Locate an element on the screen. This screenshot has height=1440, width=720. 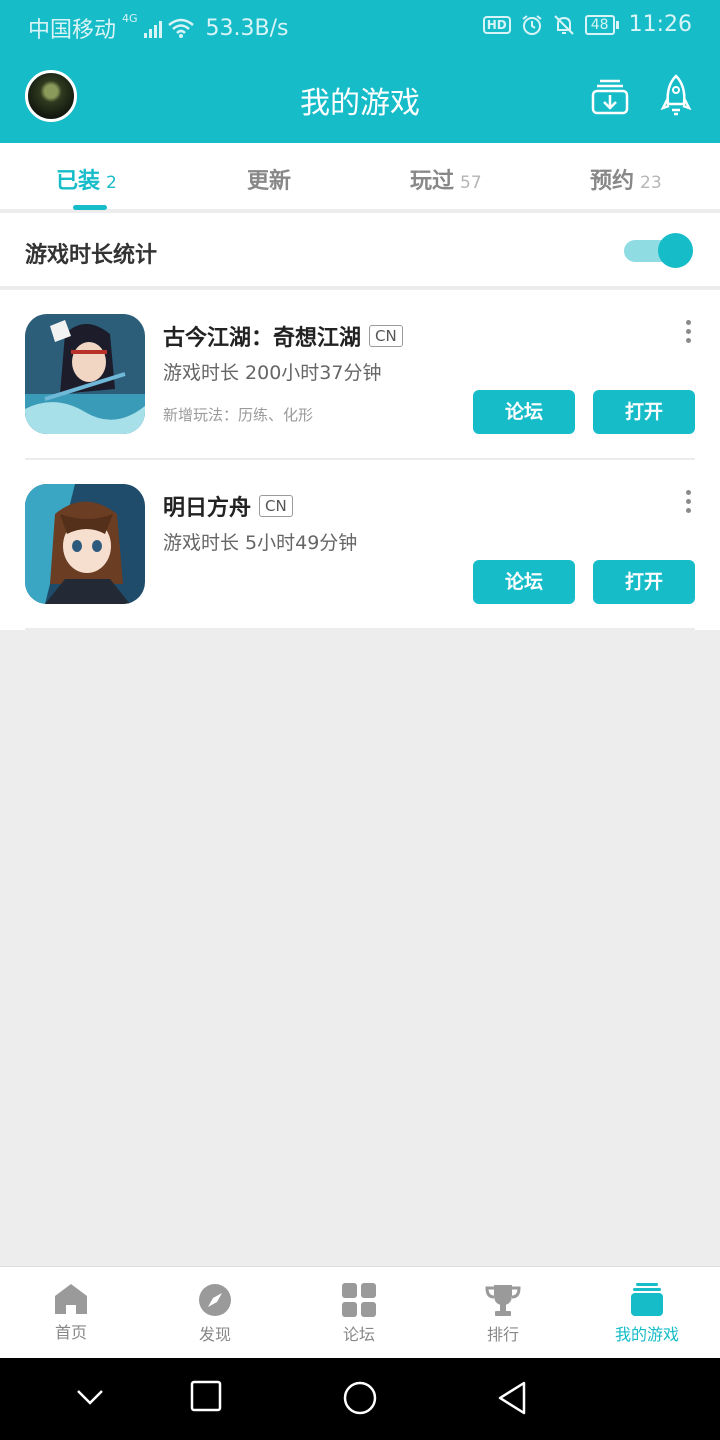
tab-reserved: 预约 23 is located at coordinates (626, 179).